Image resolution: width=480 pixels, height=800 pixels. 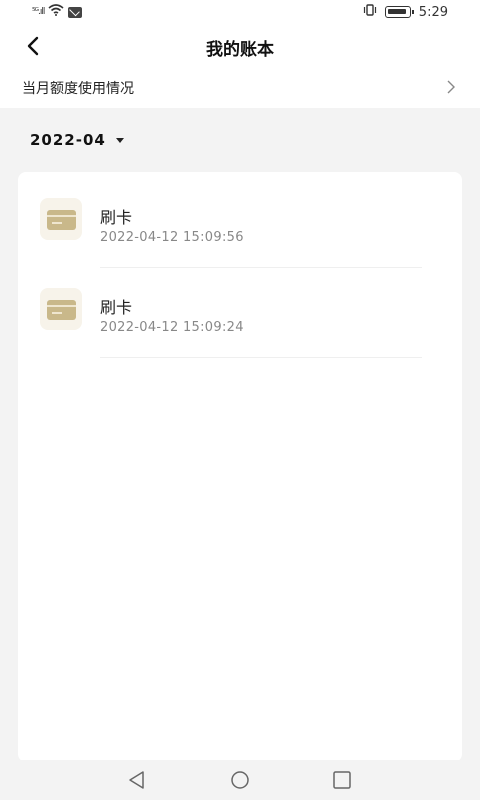 What do you see at coordinates (137, 780) in the screenshot?
I see `back-triangle-icon` at bounding box center [137, 780].